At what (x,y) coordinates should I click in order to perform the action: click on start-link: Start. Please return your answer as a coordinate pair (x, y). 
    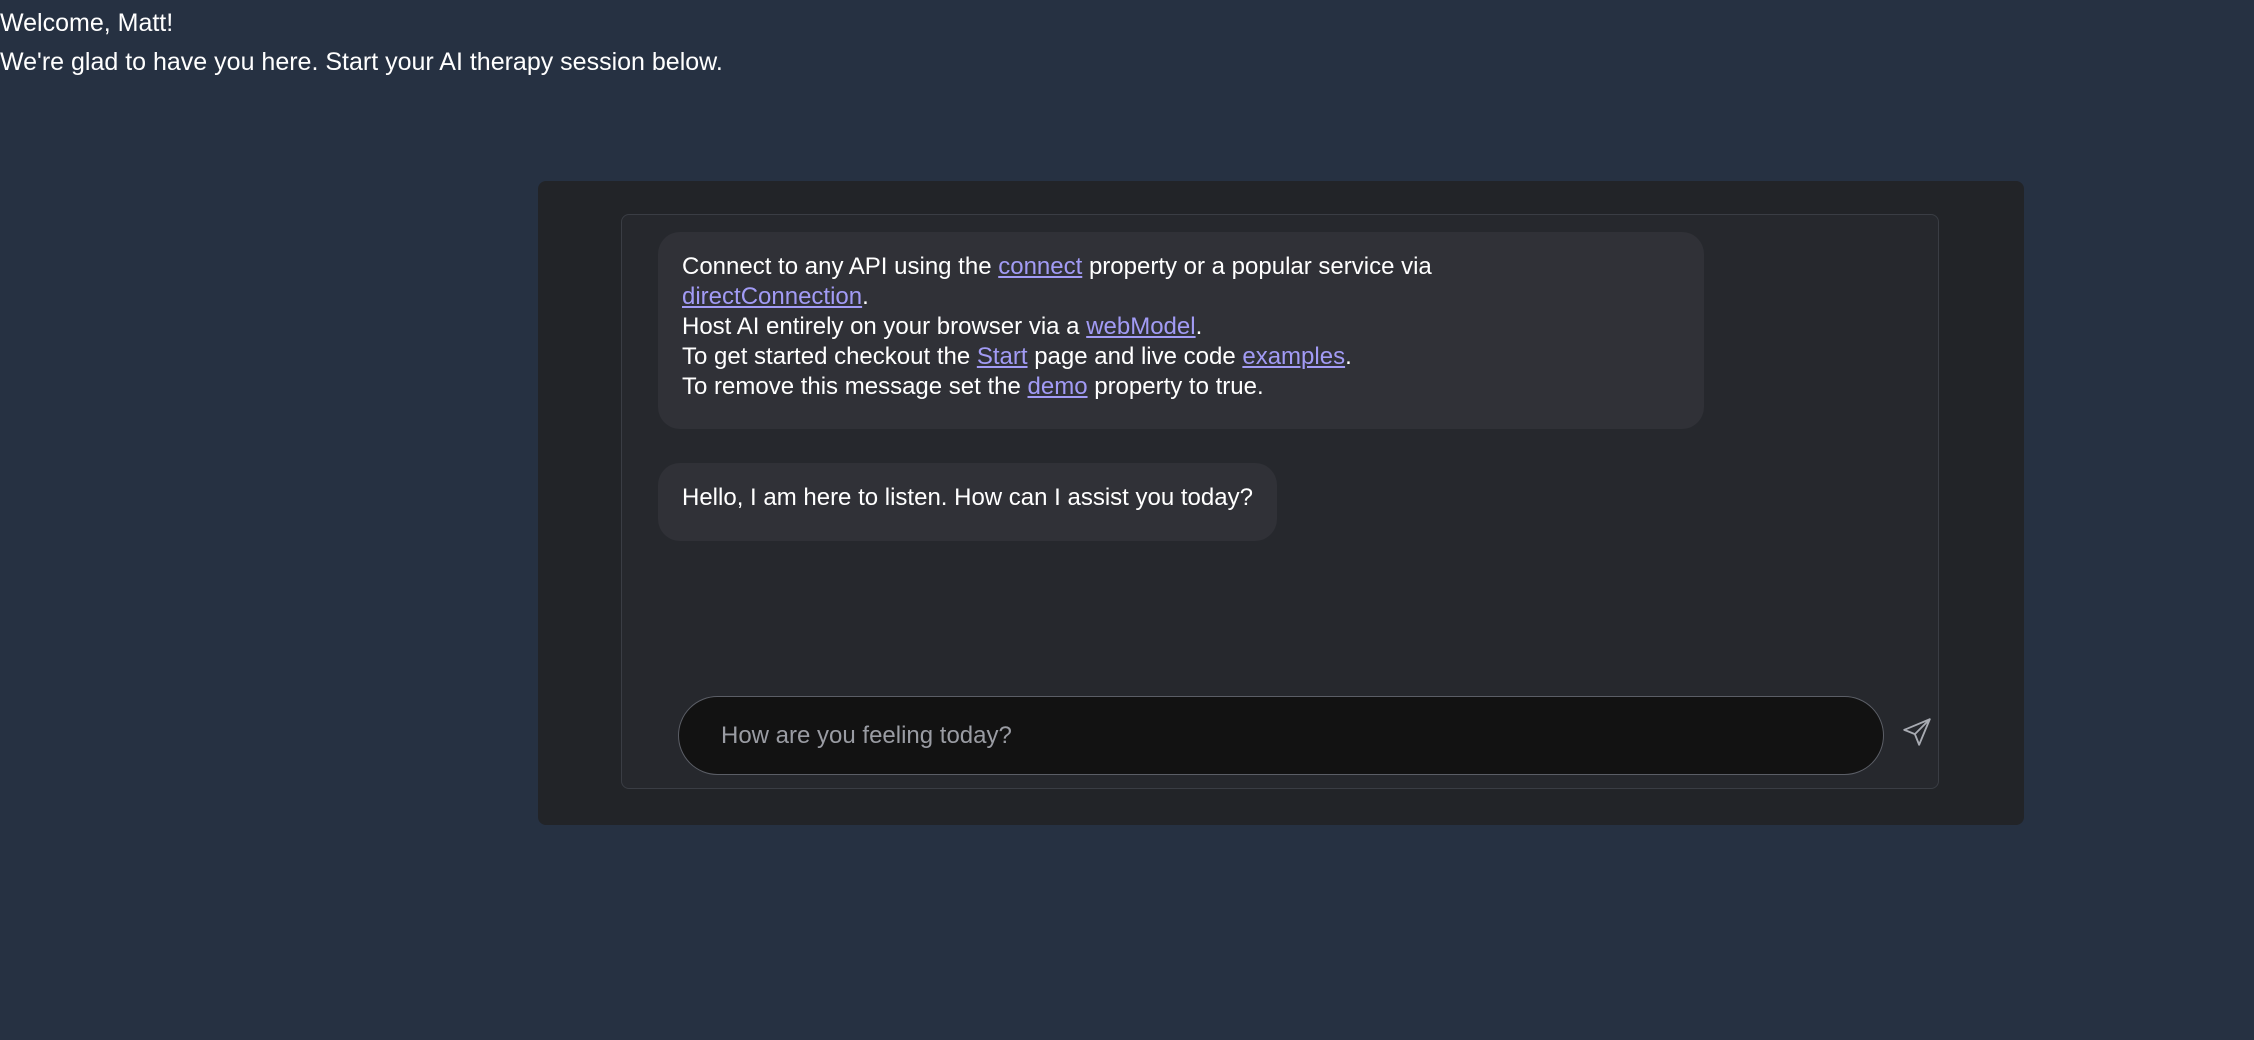
    Looking at the image, I should click on (1002, 356).